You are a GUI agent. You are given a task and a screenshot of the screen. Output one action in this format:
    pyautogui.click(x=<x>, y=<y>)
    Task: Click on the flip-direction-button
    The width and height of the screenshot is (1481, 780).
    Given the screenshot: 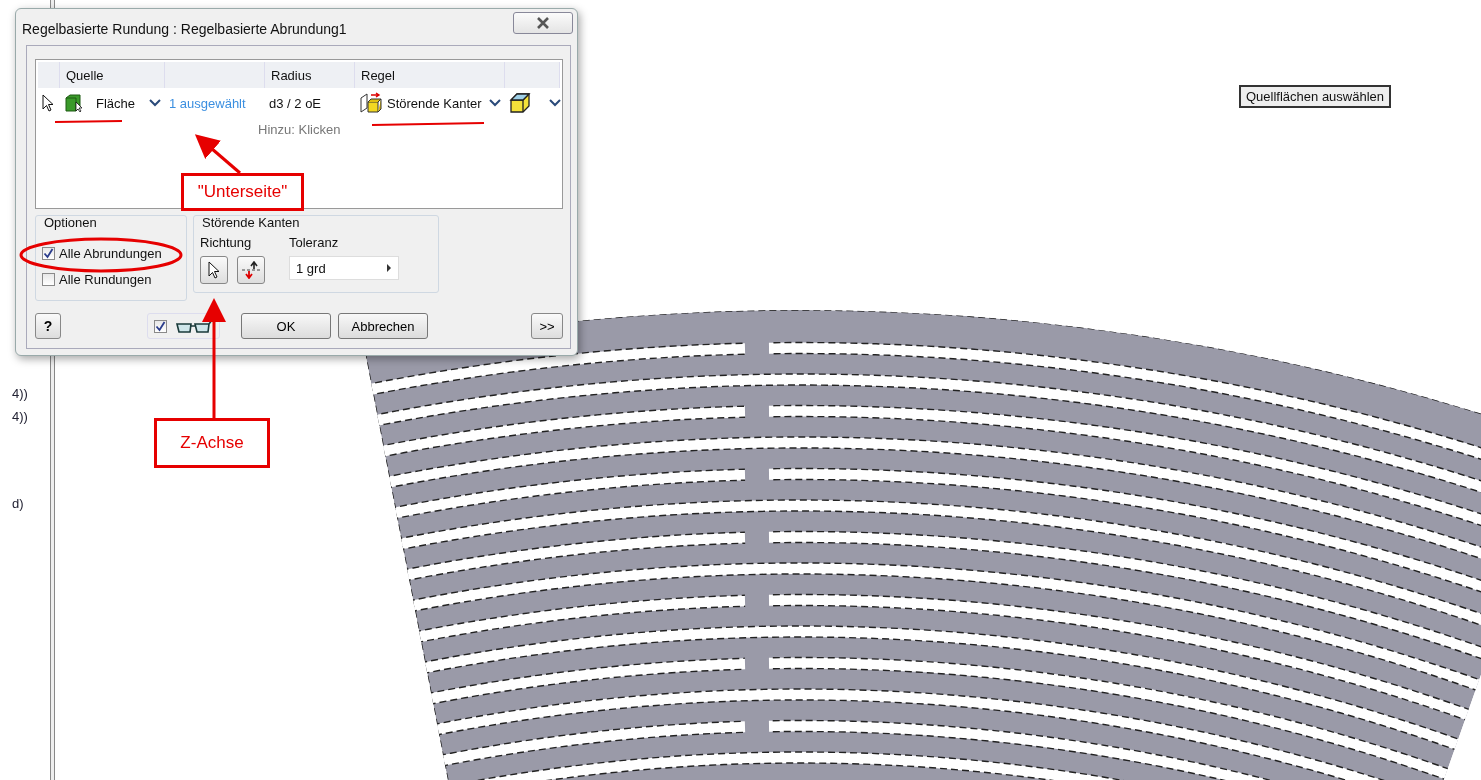 What is the action you would take?
    pyautogui.click(x=251, y=270)
    